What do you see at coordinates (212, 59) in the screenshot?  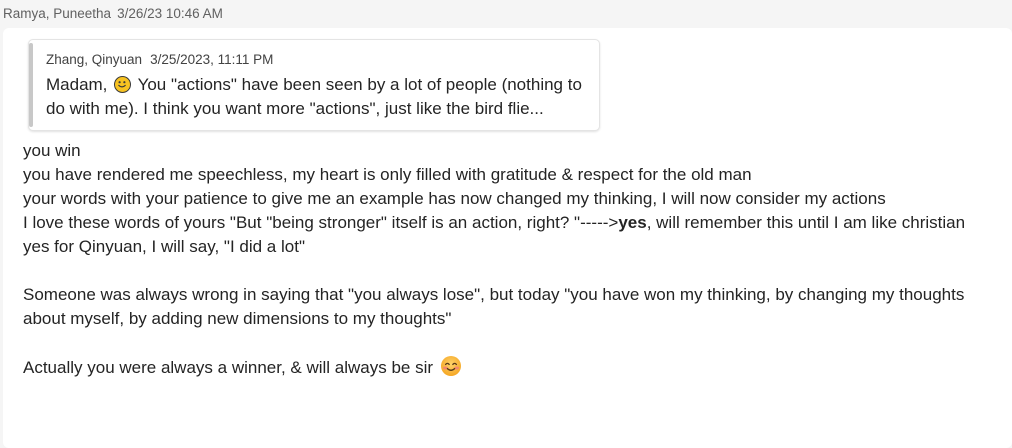 I see `quote-timestamp: 3/25/2023, 11:11 PM` at bounding box center [212, 59].